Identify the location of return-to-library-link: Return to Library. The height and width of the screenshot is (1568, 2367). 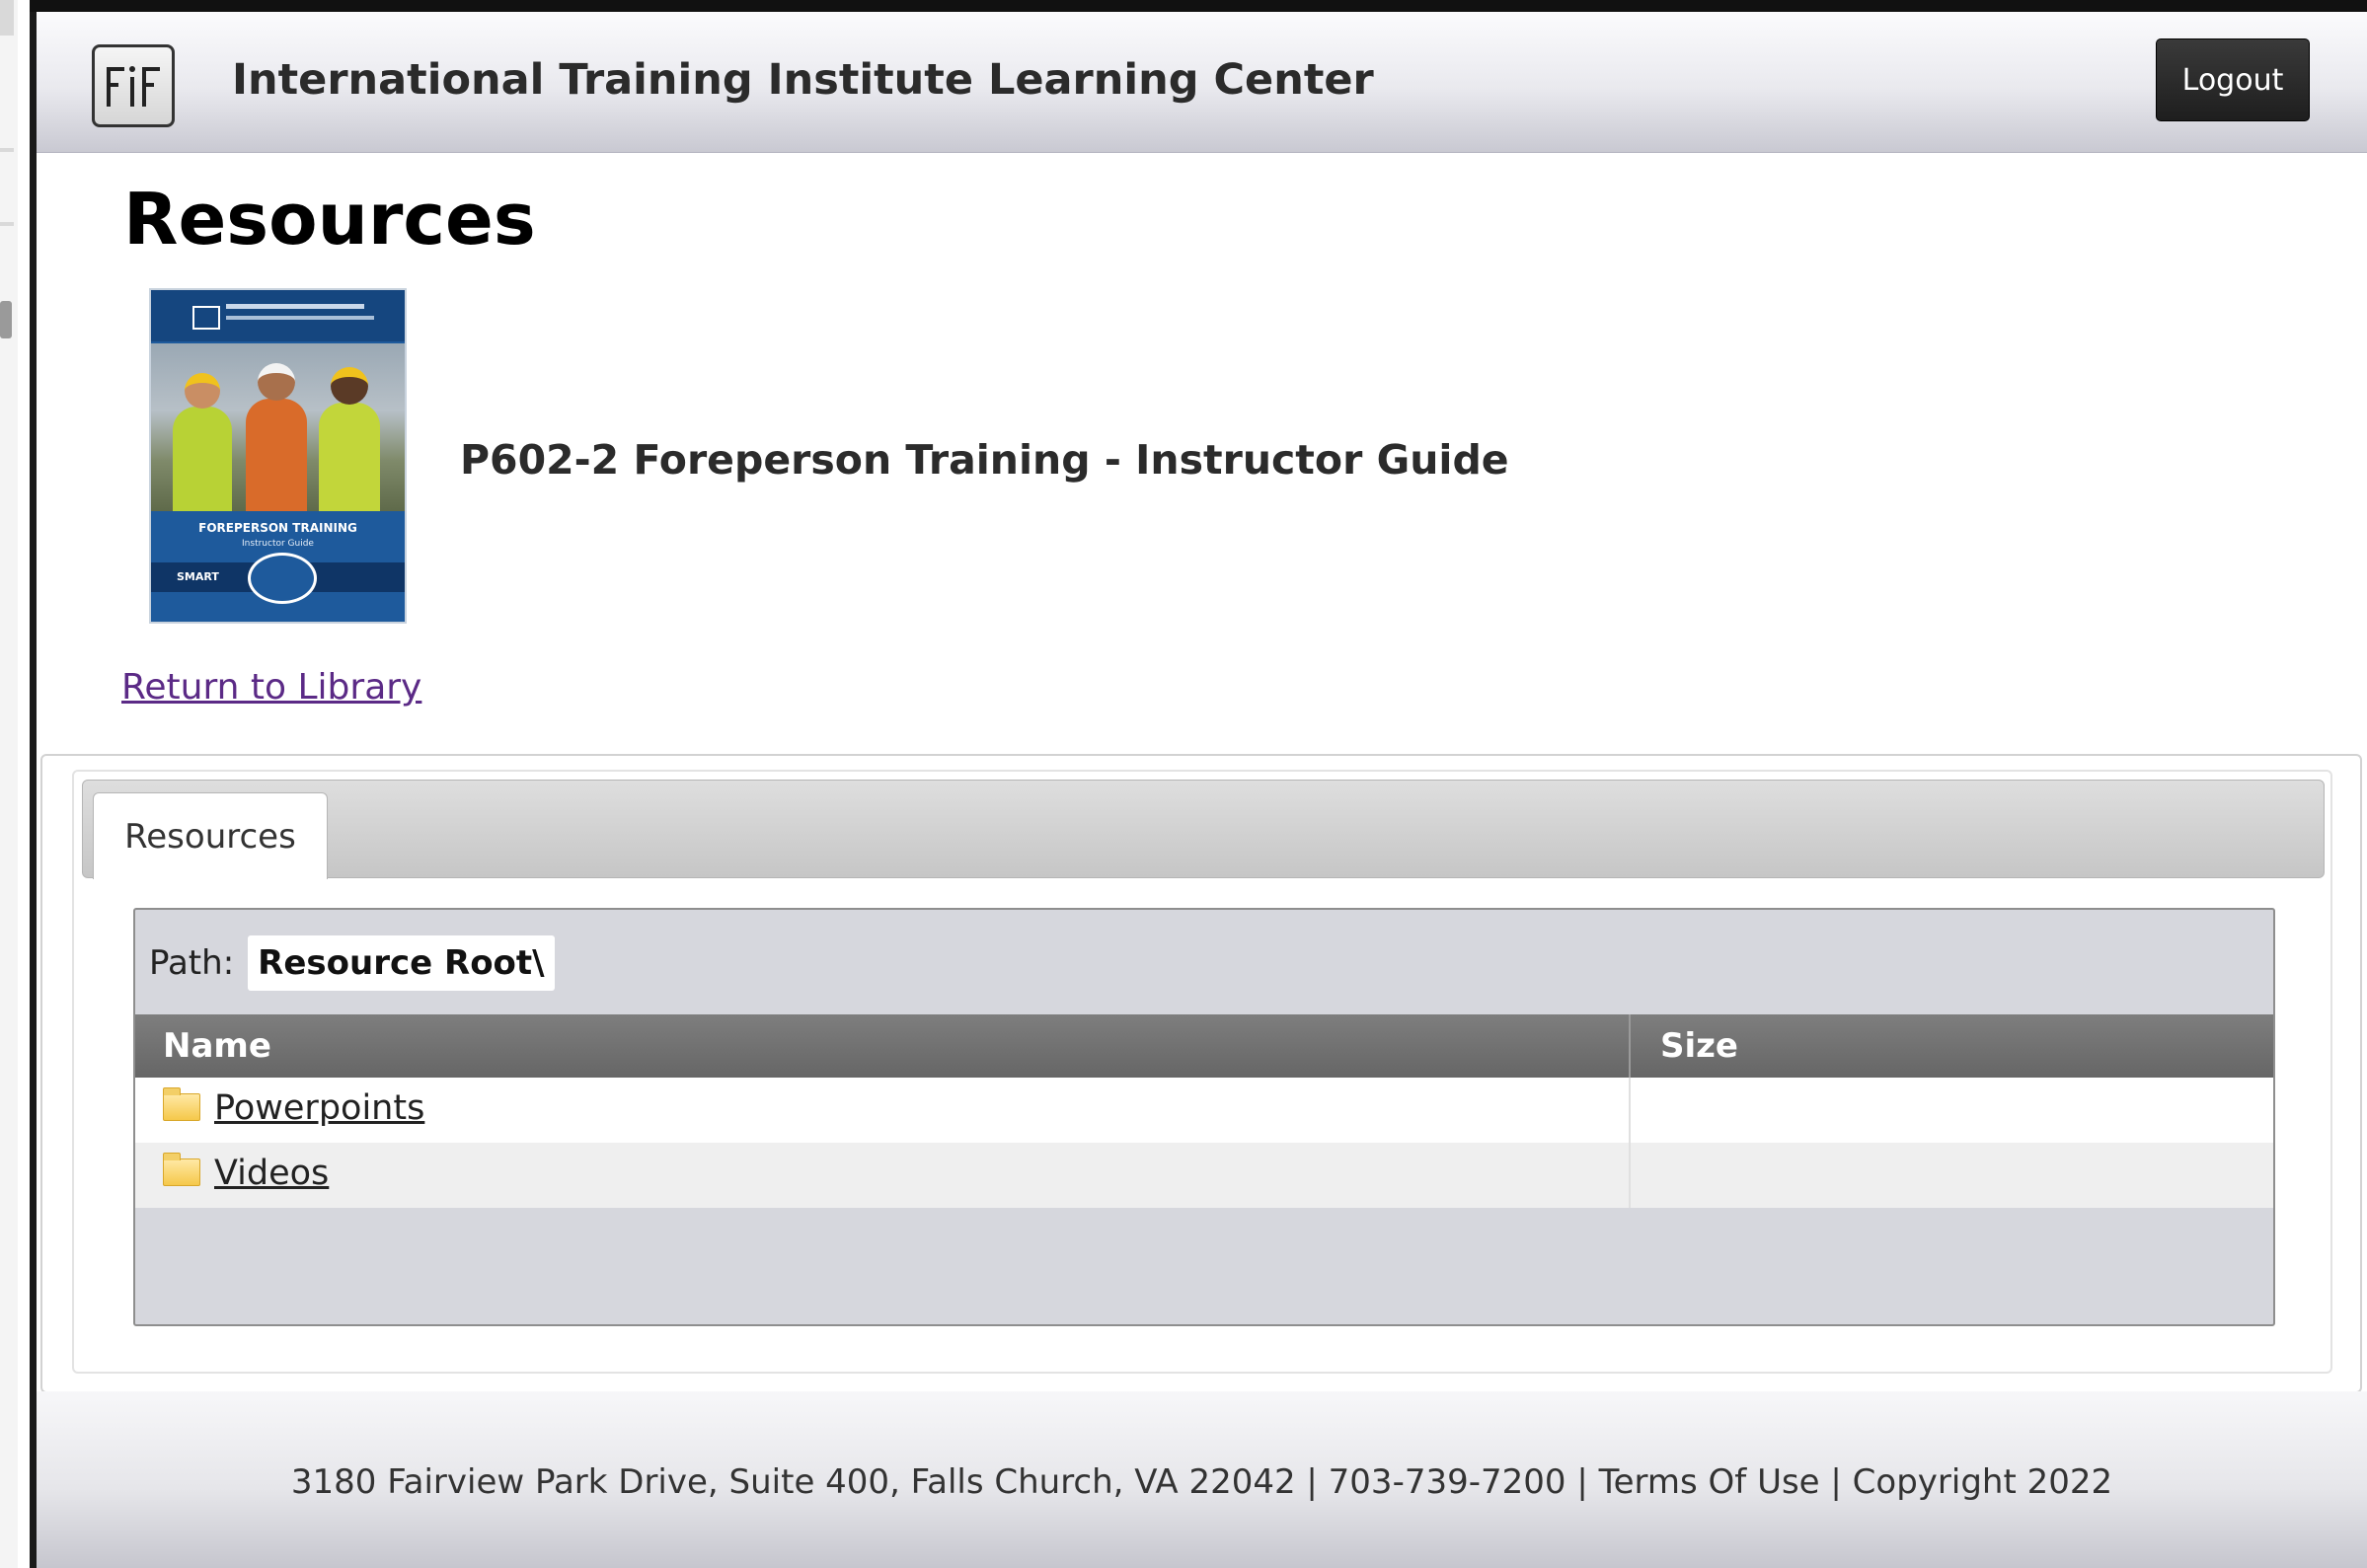
(271, 687).